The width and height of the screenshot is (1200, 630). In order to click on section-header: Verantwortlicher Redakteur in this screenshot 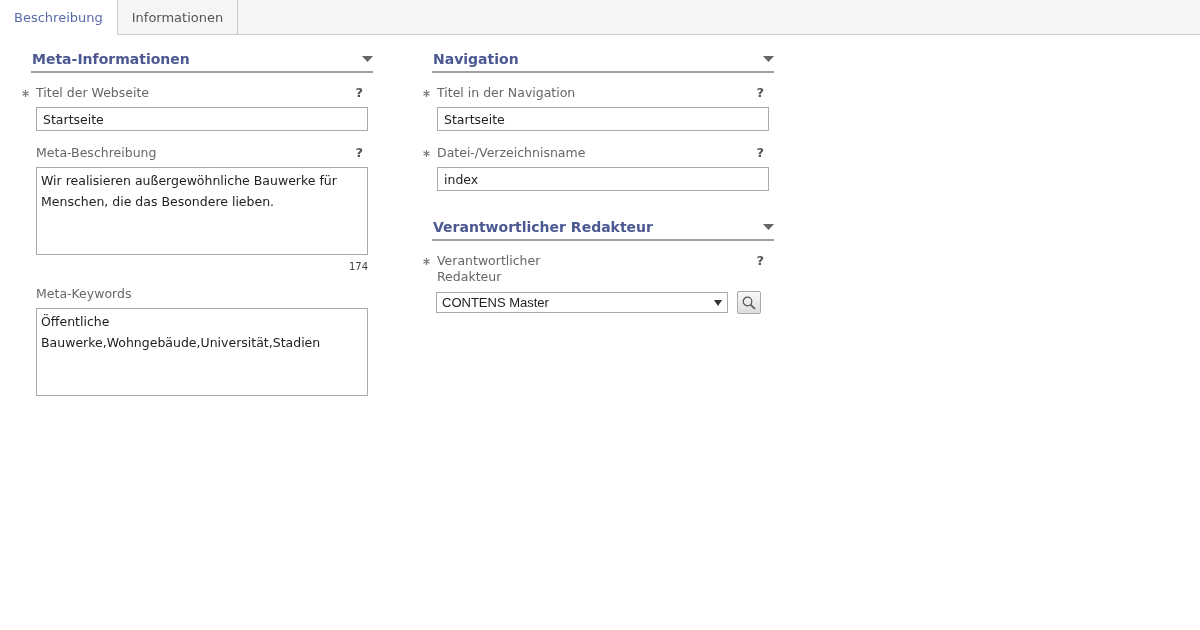, I will do `click(603, 228)`.